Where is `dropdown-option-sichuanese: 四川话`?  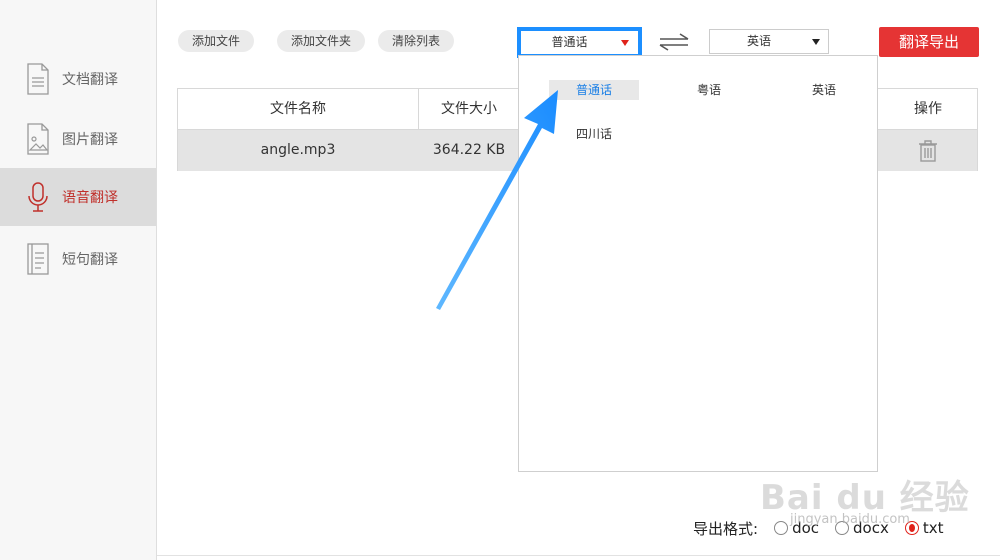
dropdown-option-sichuanese: 四川话 is located at coordinates (594, 134).